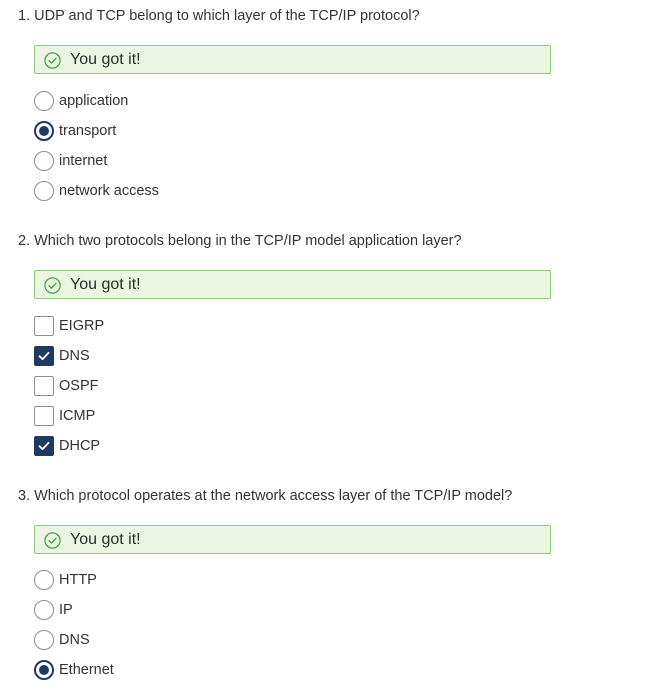  I want to click on option-label: internet, so click(83, 161).